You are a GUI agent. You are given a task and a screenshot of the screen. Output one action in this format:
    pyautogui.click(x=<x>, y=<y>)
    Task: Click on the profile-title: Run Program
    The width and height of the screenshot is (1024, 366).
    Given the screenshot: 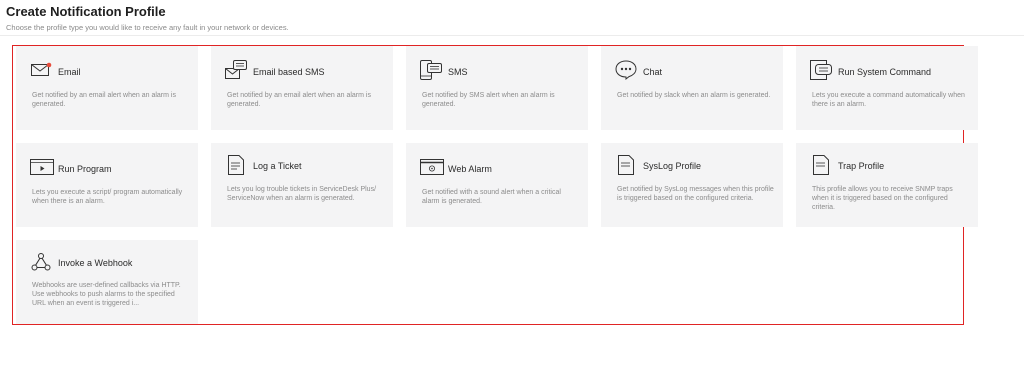 What is the action you would take?
    pyautogui.click(x=85, y=169)
    